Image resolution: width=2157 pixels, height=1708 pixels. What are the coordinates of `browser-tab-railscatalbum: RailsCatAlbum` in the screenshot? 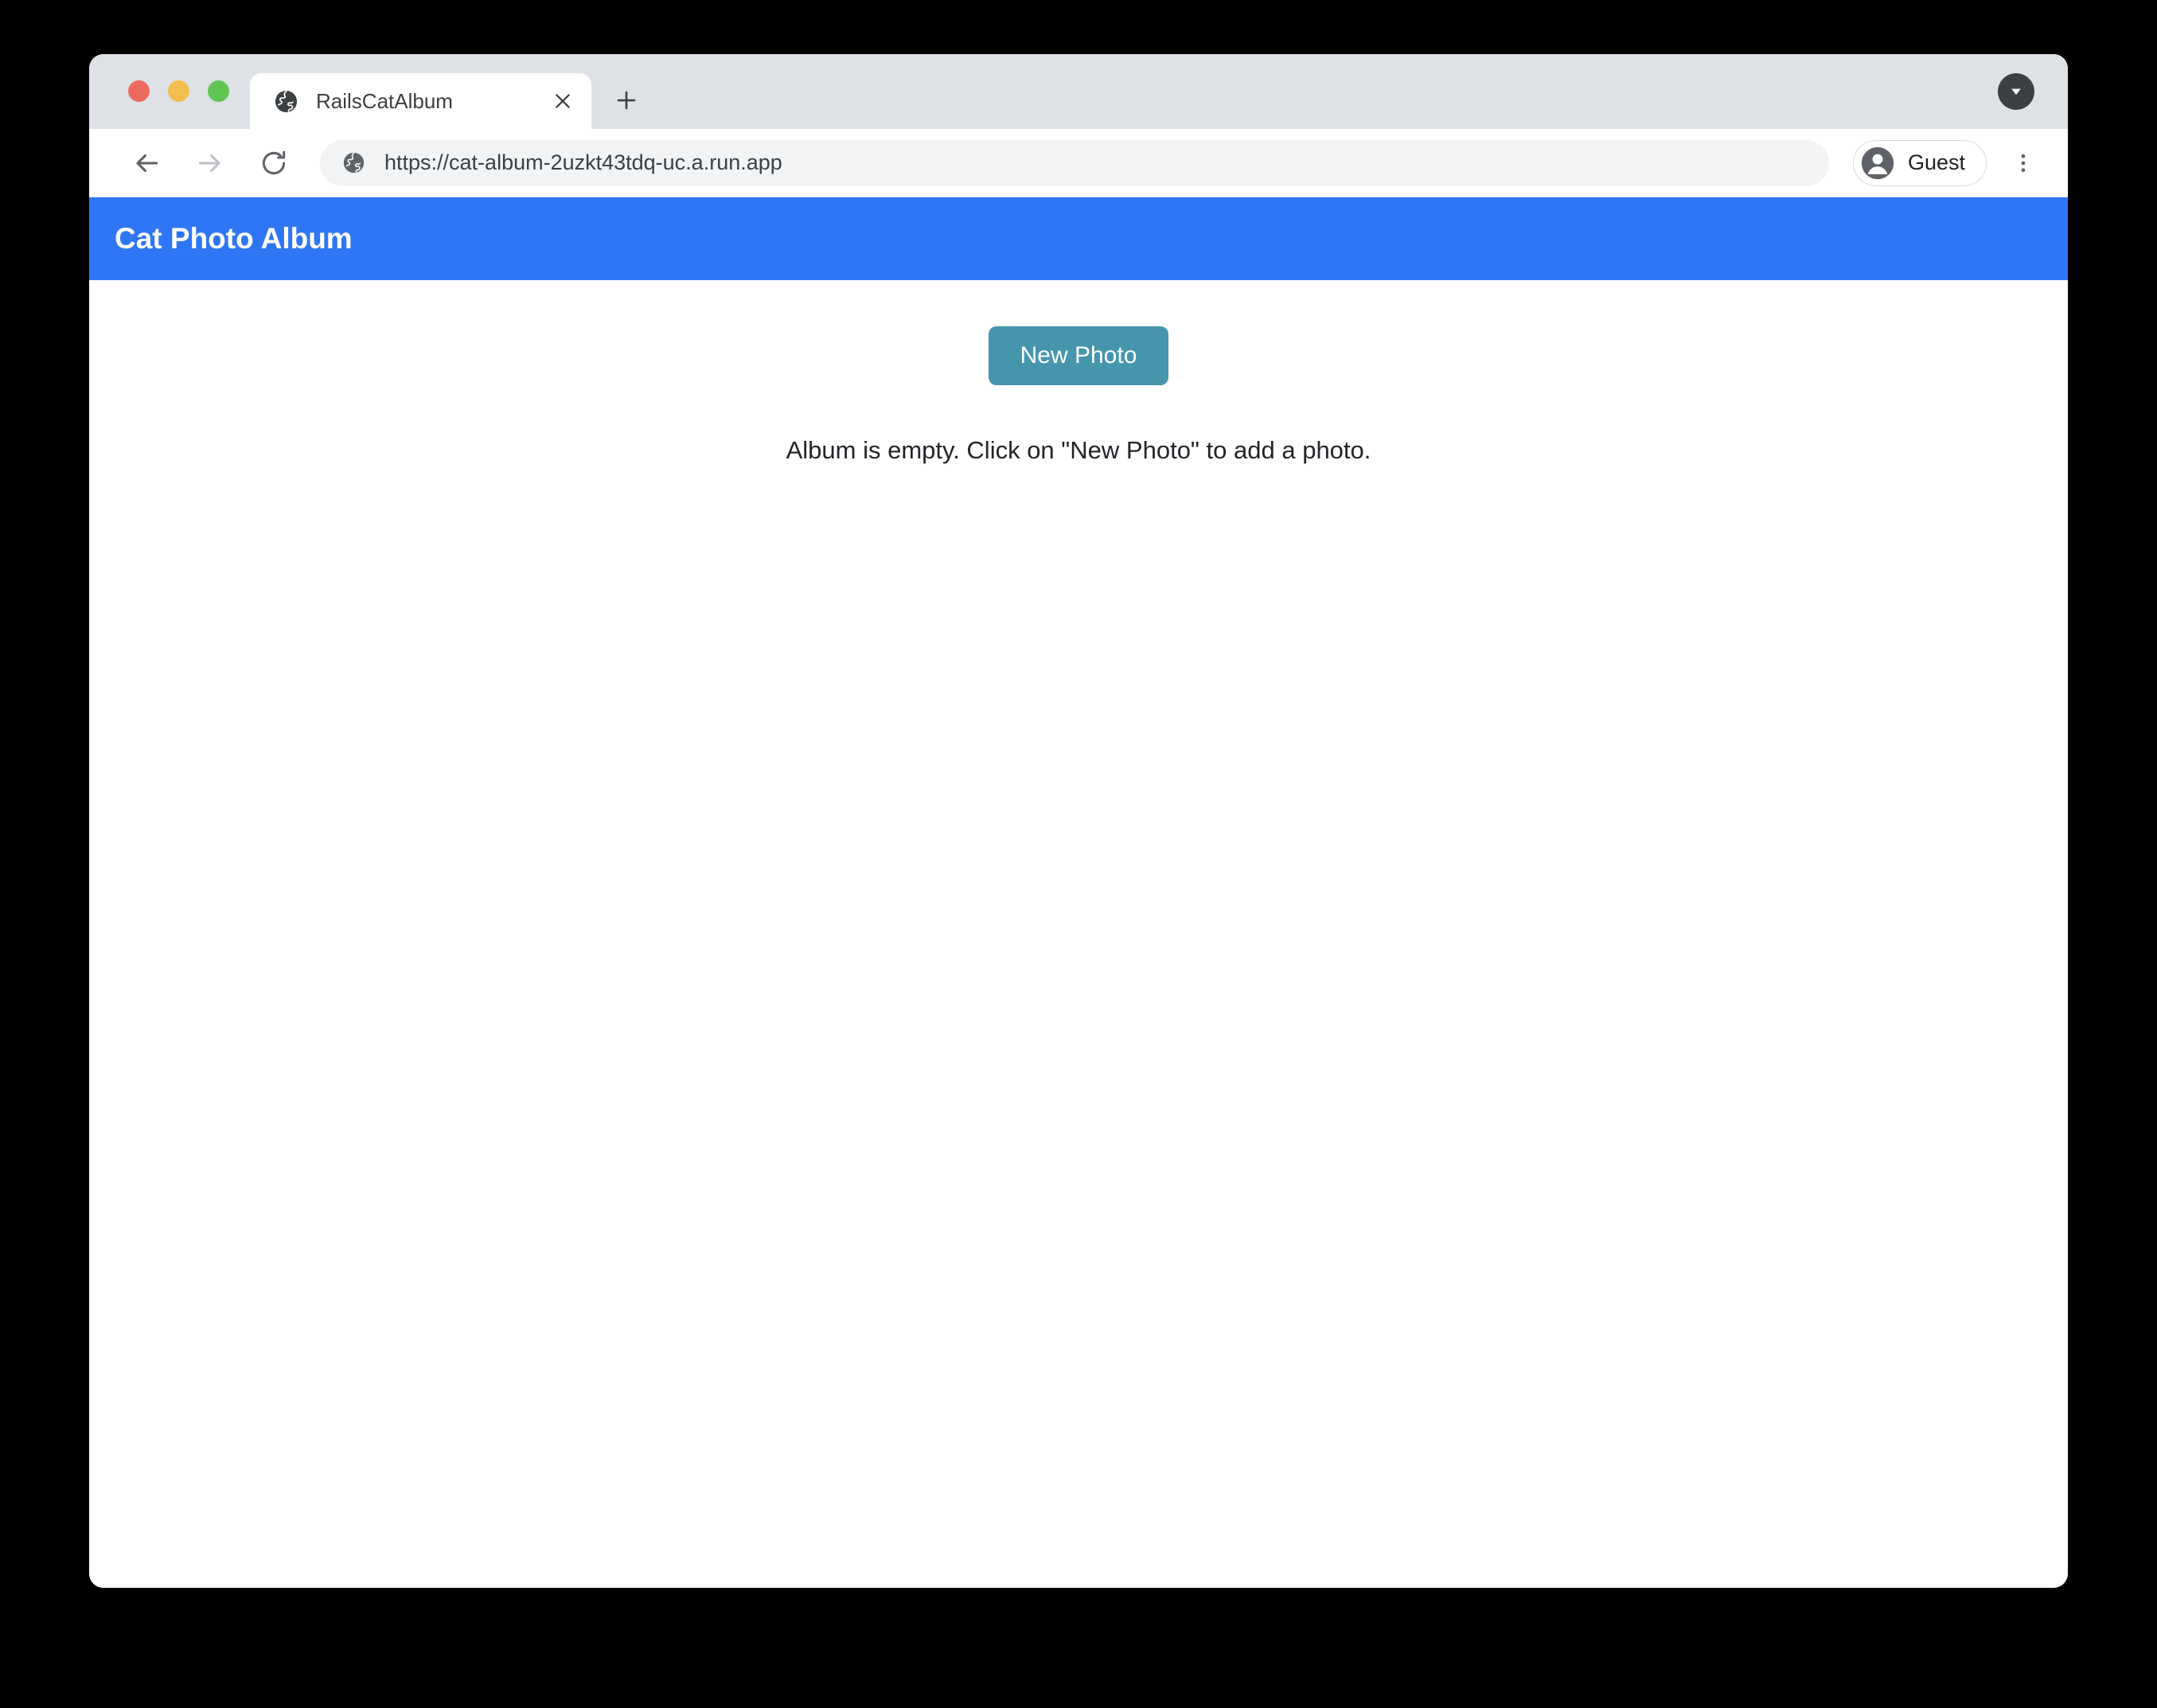 It's located at (420, 101).